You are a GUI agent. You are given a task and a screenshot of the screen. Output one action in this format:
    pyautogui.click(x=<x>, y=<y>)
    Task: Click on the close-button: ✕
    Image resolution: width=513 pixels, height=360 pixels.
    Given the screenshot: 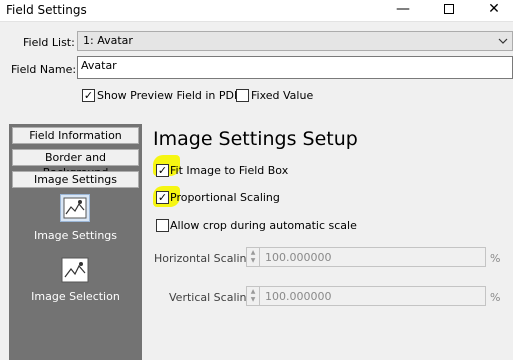 What is the action you would take?
    pyautogui.click(x=492, y=9)
    